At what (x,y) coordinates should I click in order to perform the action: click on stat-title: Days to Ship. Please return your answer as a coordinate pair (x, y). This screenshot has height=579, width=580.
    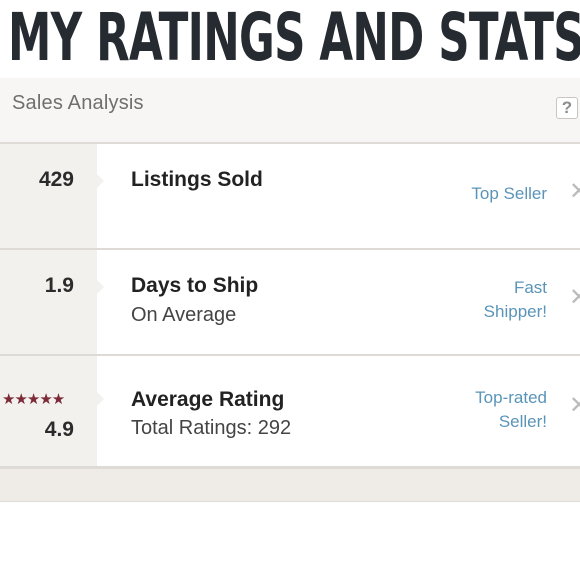
    Looking at the image, I should click on (195, 285).